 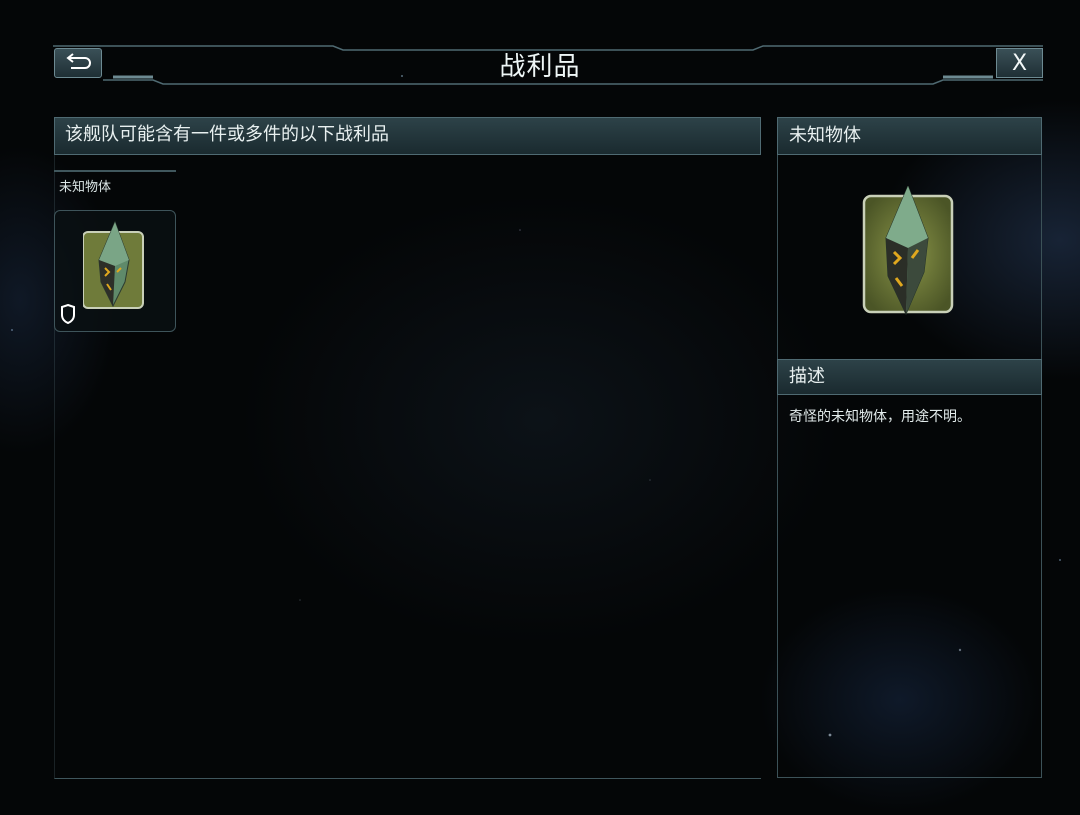 What do you see at coordinates (909, 255) in the screenshot?
I see `unknown-object-large-icon` at bounding box center [909, 255].